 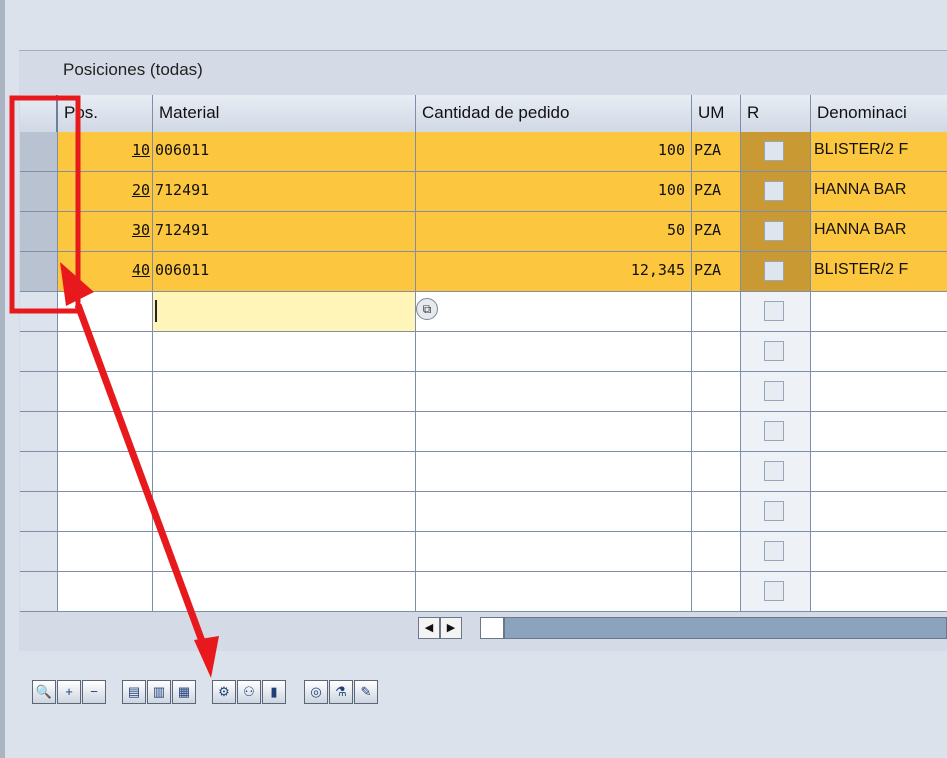 What do you see at coordinates (105, 152) in the screenshot?
I see `item-pos: 10` at bounding box center [105, 152].